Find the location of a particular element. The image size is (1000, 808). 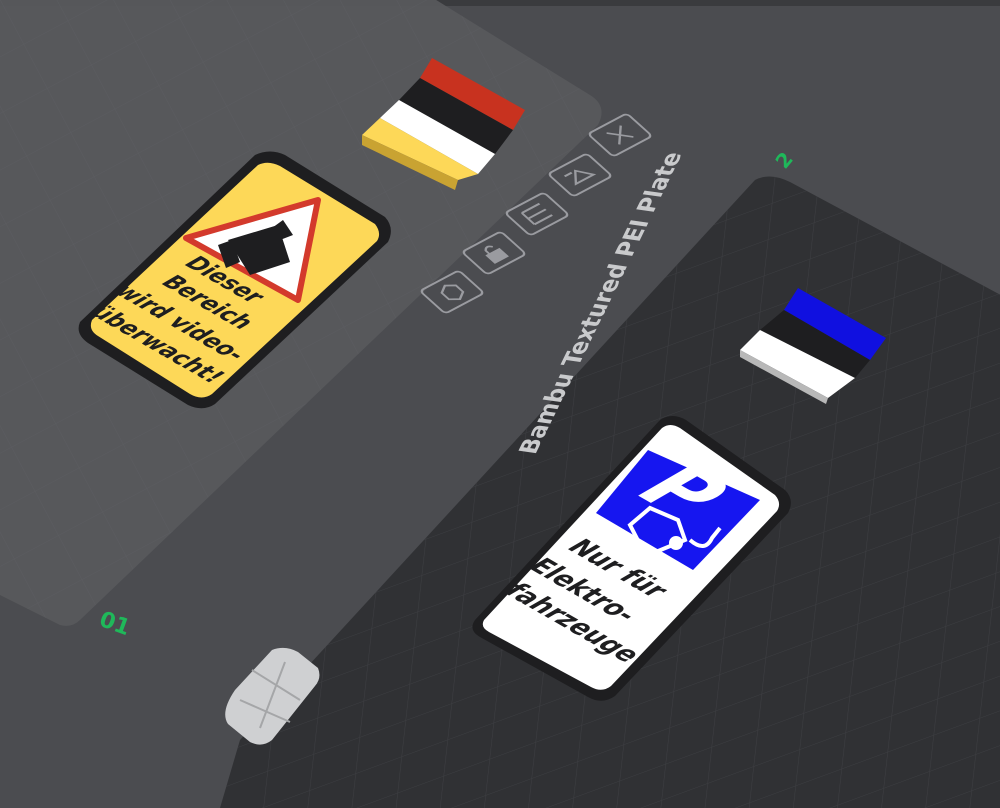

plate-number-2: 2 is located at coordinates (783, 160).